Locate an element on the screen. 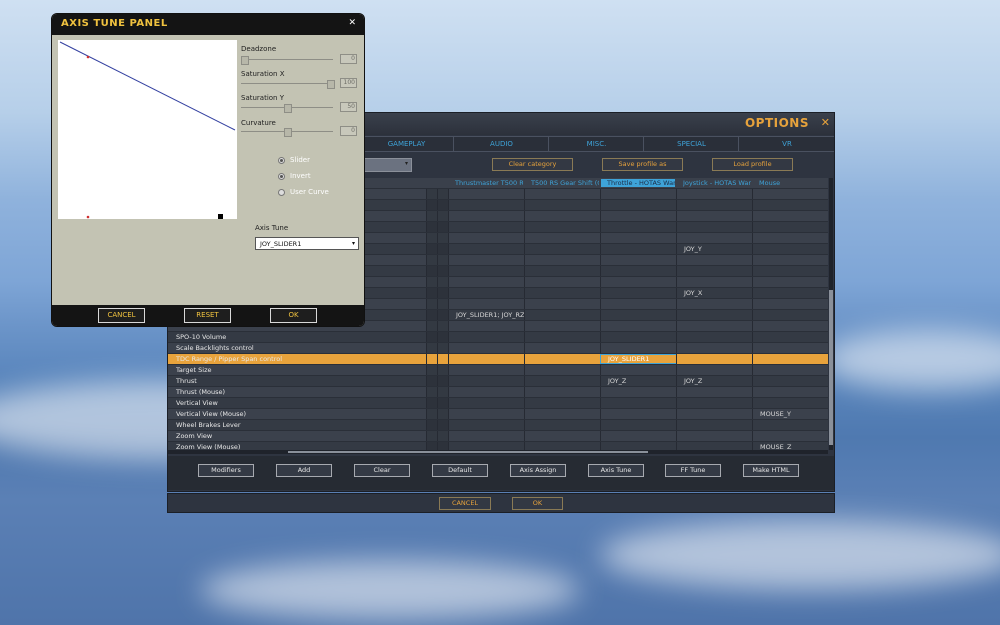 The width and height of the screenshot is (1000, 625). add-button: Add is located at coordinates (304, 470).